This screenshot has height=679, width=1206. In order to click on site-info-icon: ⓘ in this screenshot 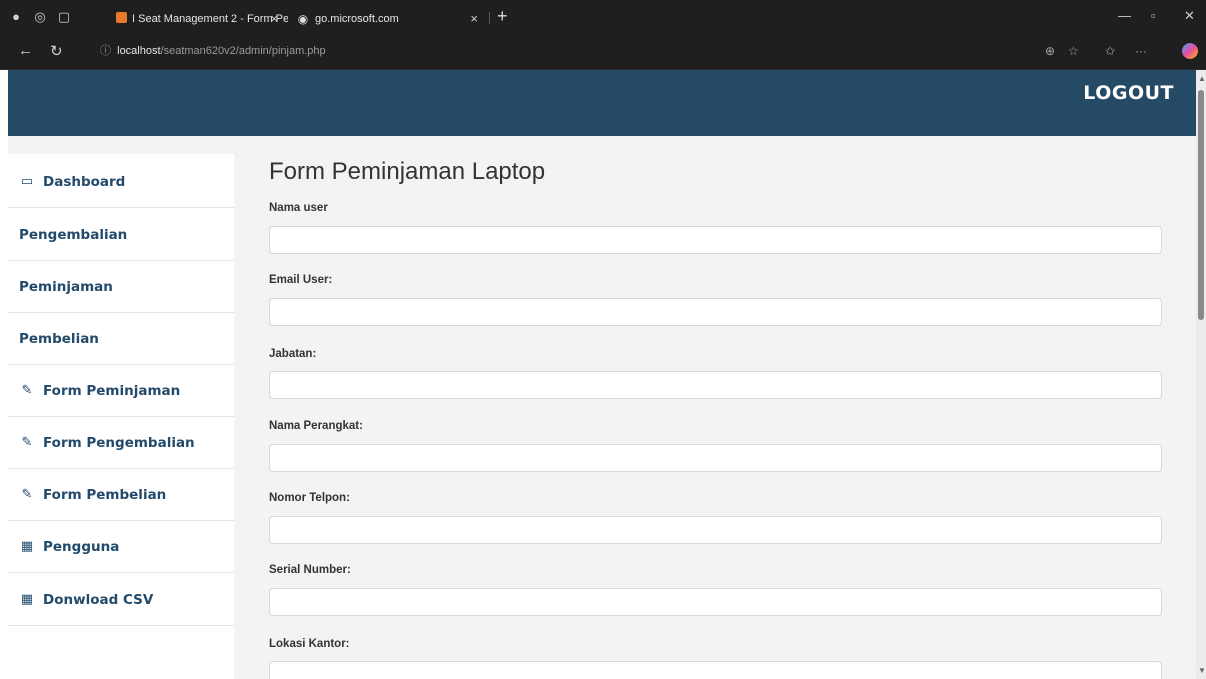, I will do `click(105, 51)`.